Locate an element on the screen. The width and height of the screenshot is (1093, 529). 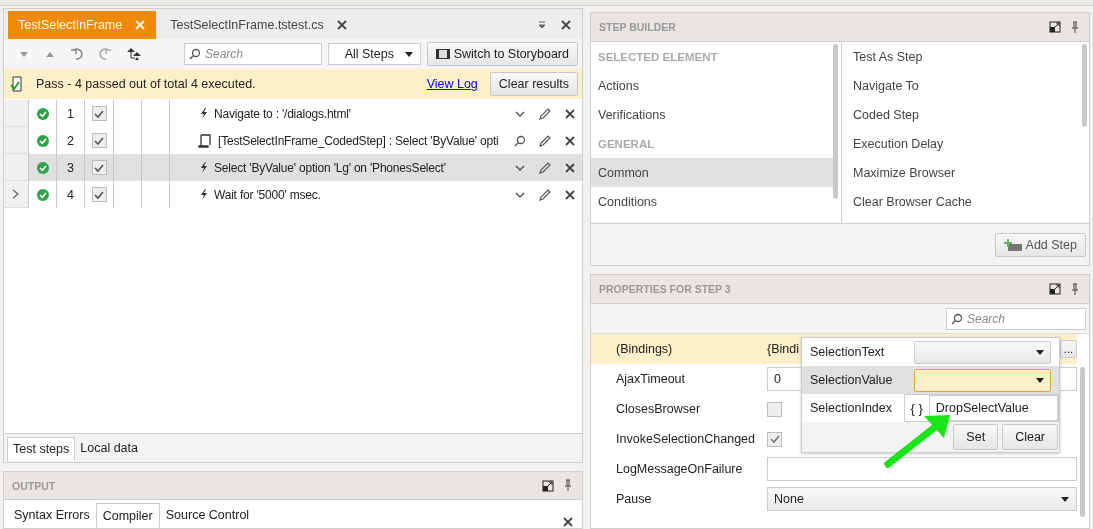
property-name: Pause is located at coordinates (634, 499).